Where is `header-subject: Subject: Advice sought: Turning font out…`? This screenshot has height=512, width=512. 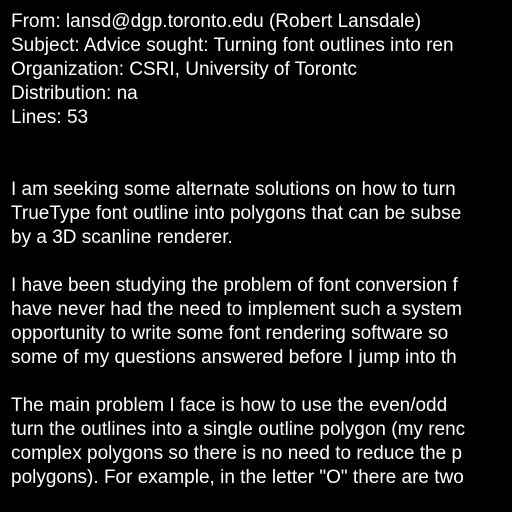 header-subject: Subject: Advice sought: Turning font out… is located at coordinates (232, 45).